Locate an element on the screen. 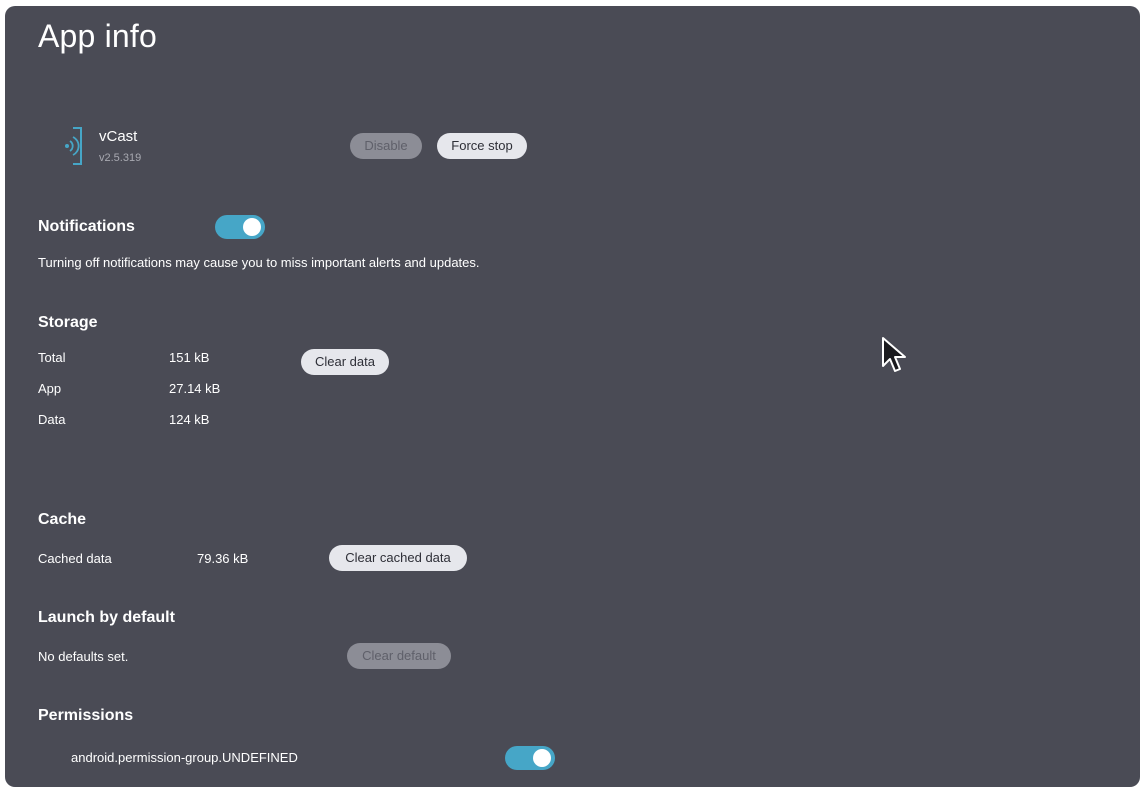 This screenshot has height=787, width=1140. storage-data-label: Data is located at coordinates (52, 419).